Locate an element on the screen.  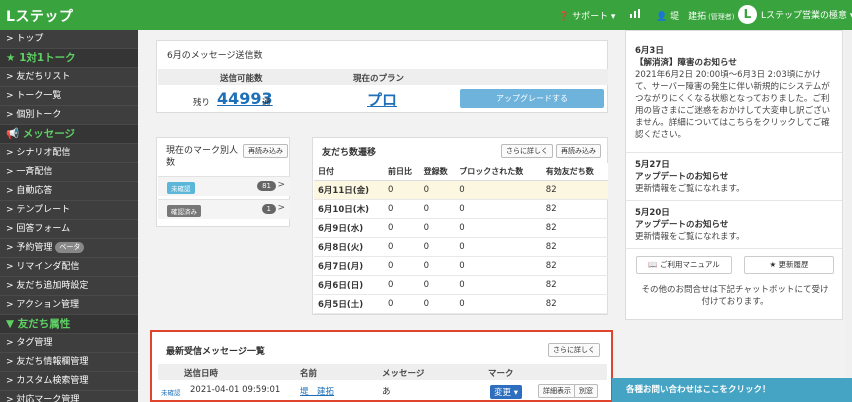
table-row: 6月10日(木) 0 0 0 82 is located at coordinates (461, 209).